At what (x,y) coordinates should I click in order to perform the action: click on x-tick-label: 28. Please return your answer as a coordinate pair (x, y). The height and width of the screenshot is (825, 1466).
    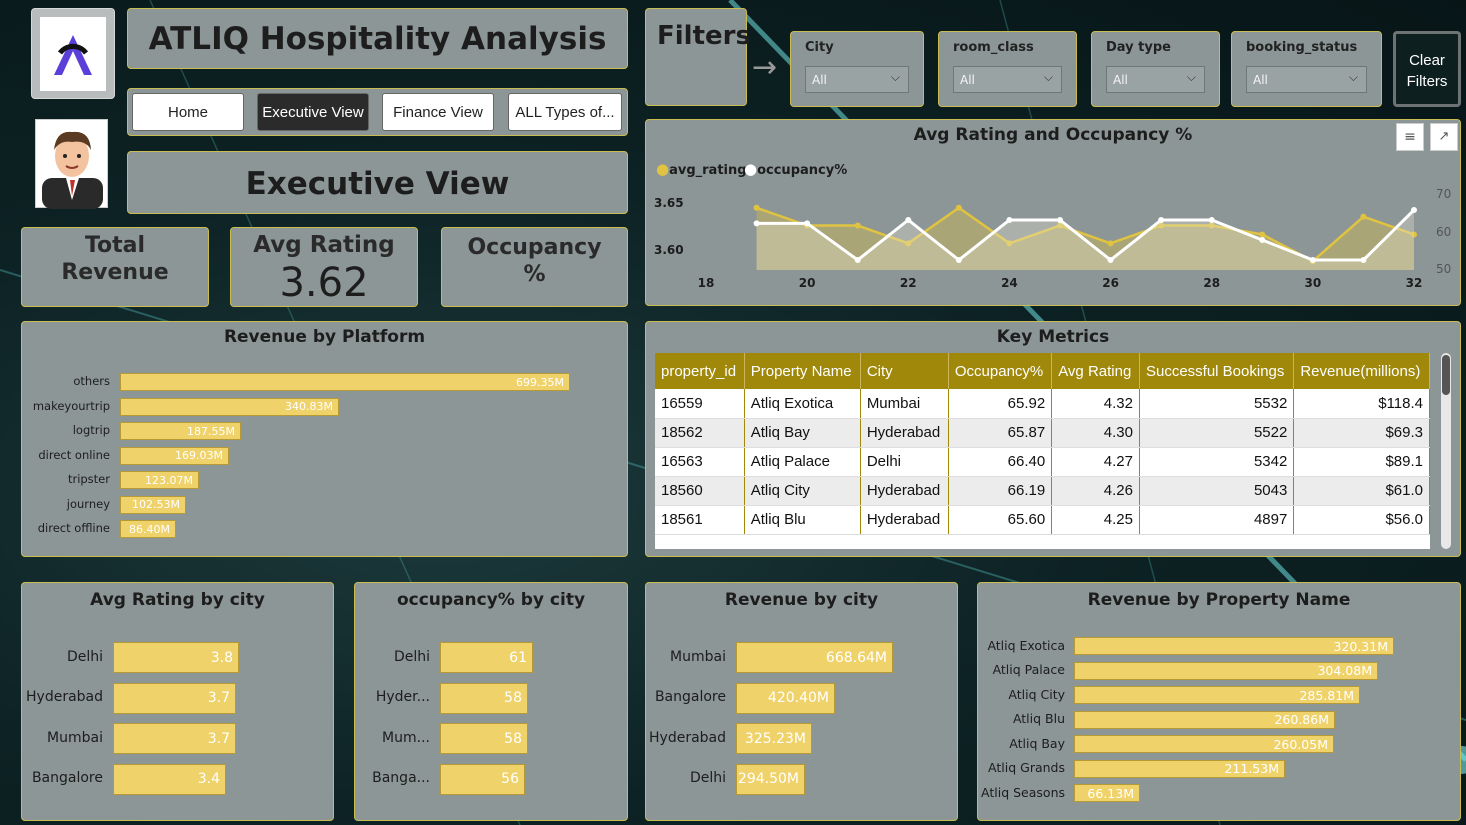
    Looking at the image, I should click on (1211, 283).